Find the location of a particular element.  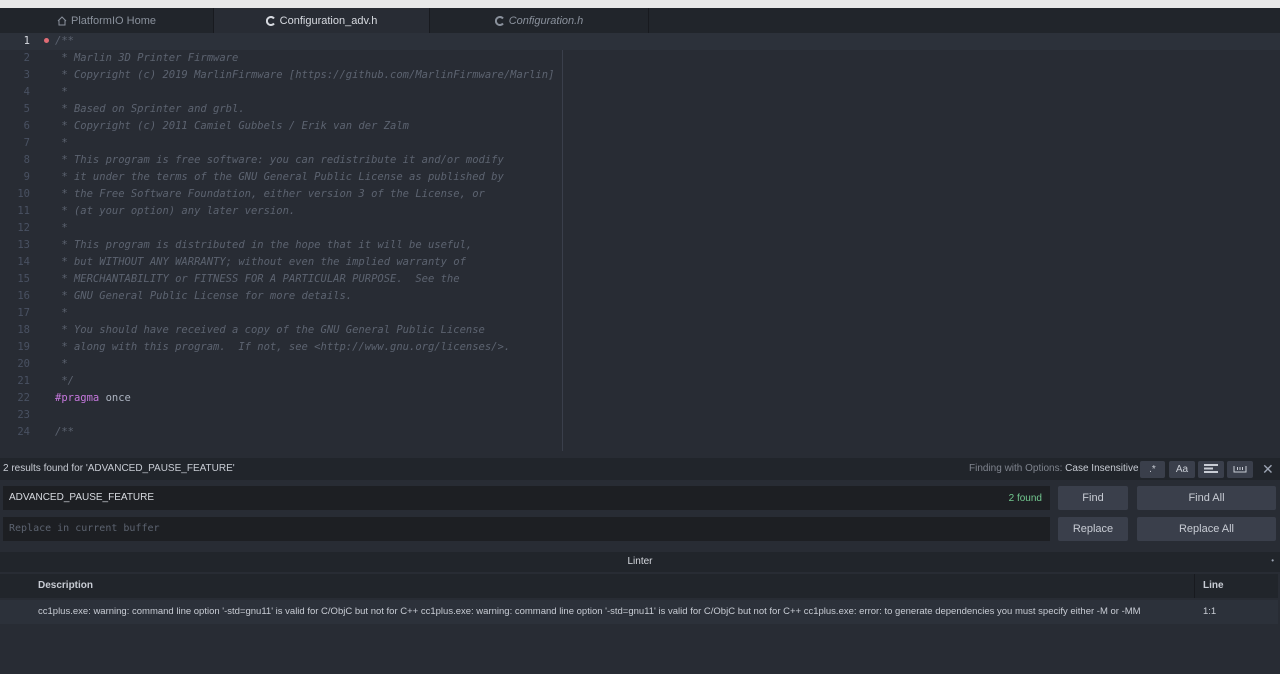

match-case-toggle-button: Aa is located at coordinates (1182, 469).